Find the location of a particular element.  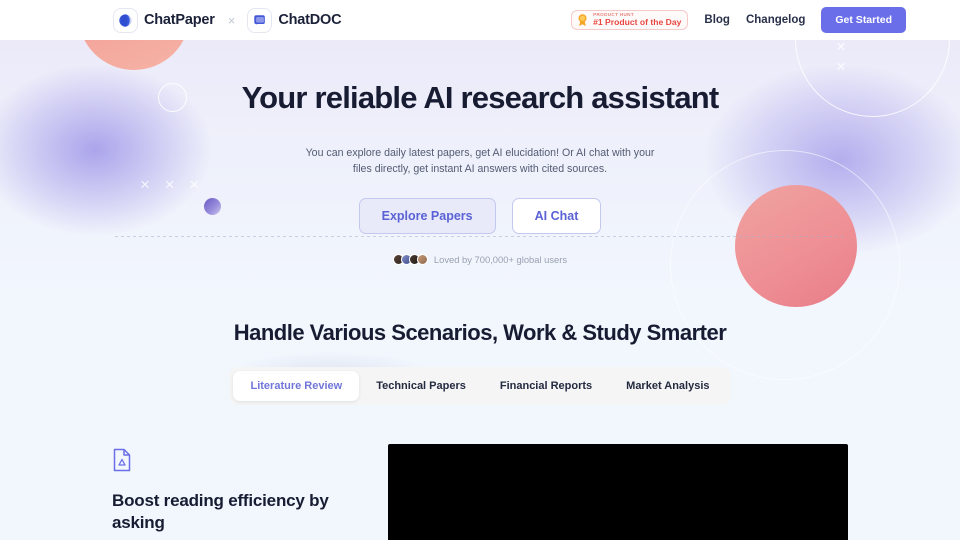

hero-button-group: Explore Papers AI Chat is located at coordinates (480, 215).